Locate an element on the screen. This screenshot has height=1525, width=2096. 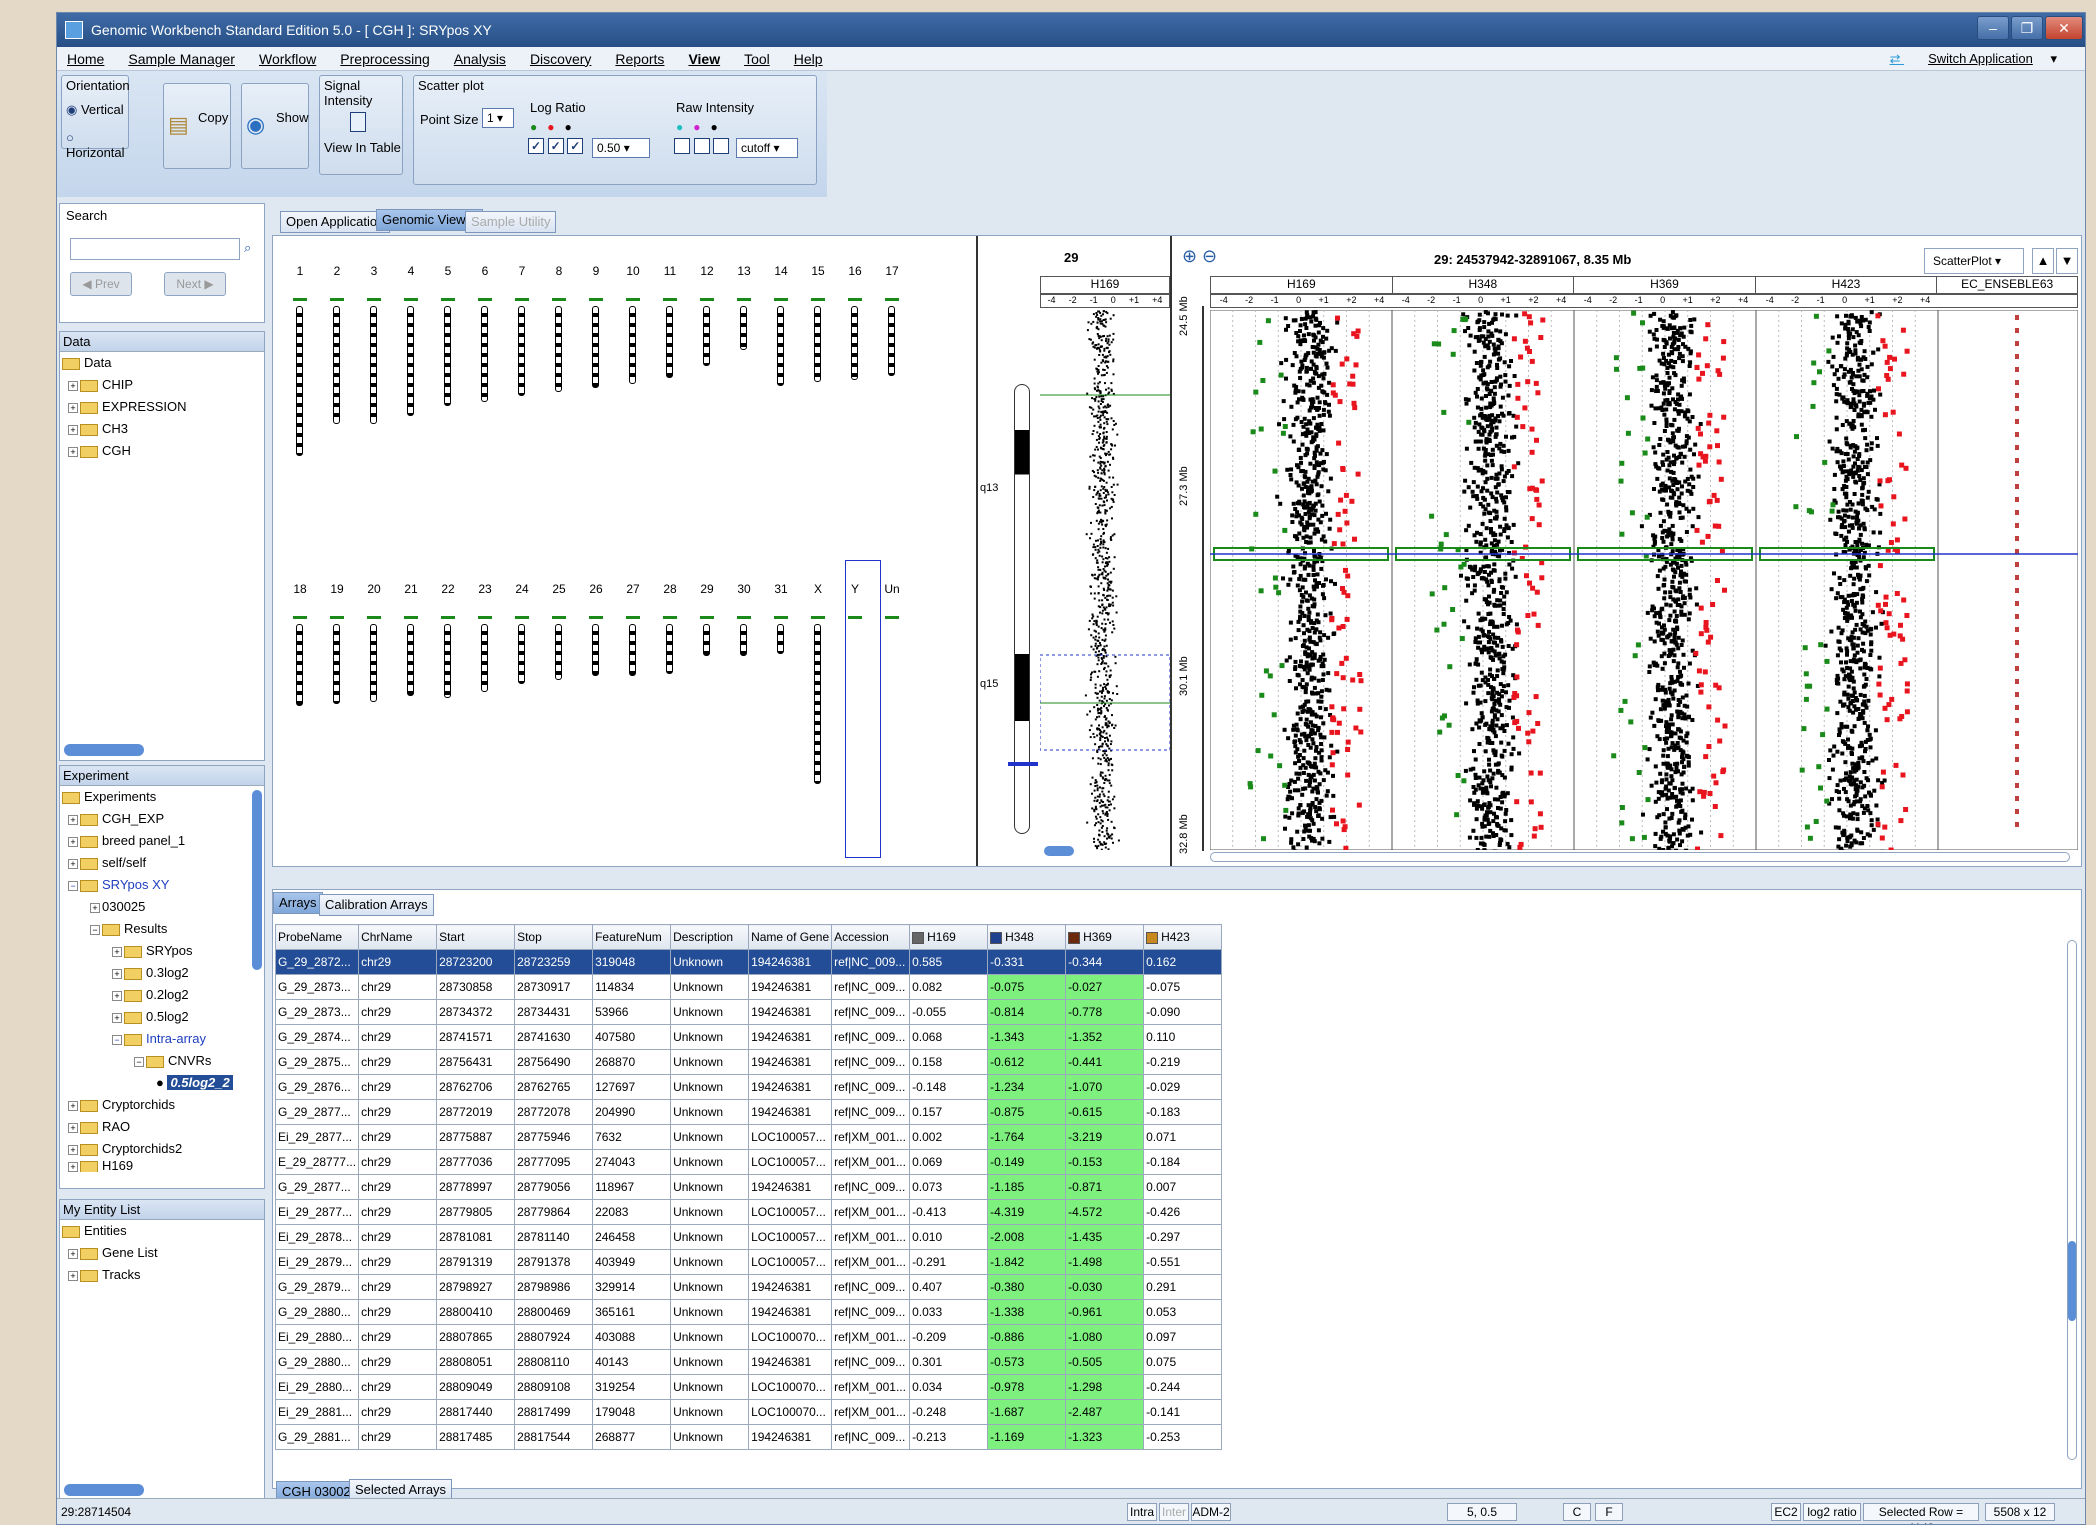
tab-arrays: Arrays is located at coordinates (298, 903).